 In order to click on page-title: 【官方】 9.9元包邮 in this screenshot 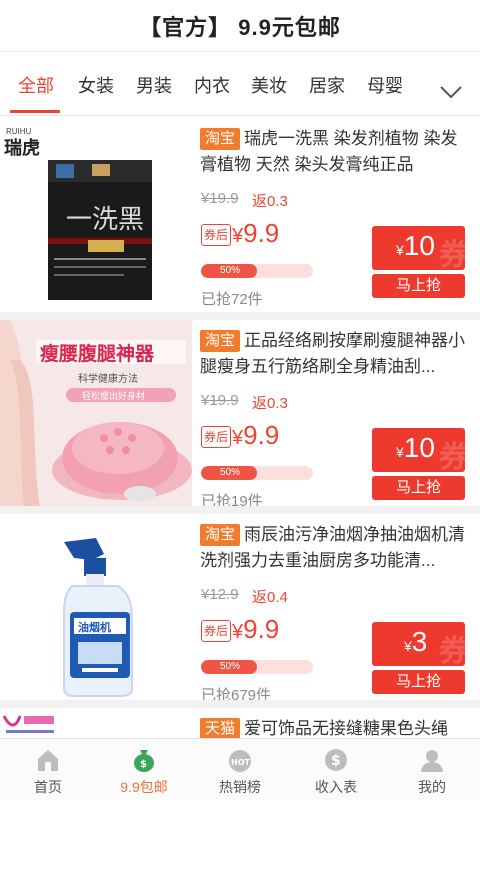, I will do `click(240, 27)`.